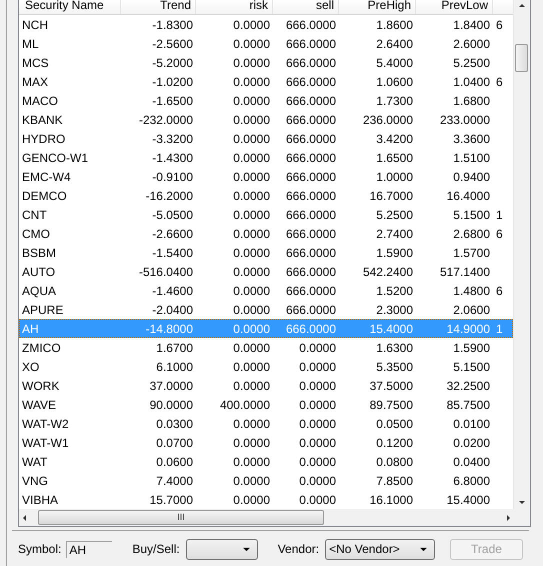  Describe the element at coordinates (391, 499) in the screenshot. I see `table-cell-text: 16.1000` at that location.